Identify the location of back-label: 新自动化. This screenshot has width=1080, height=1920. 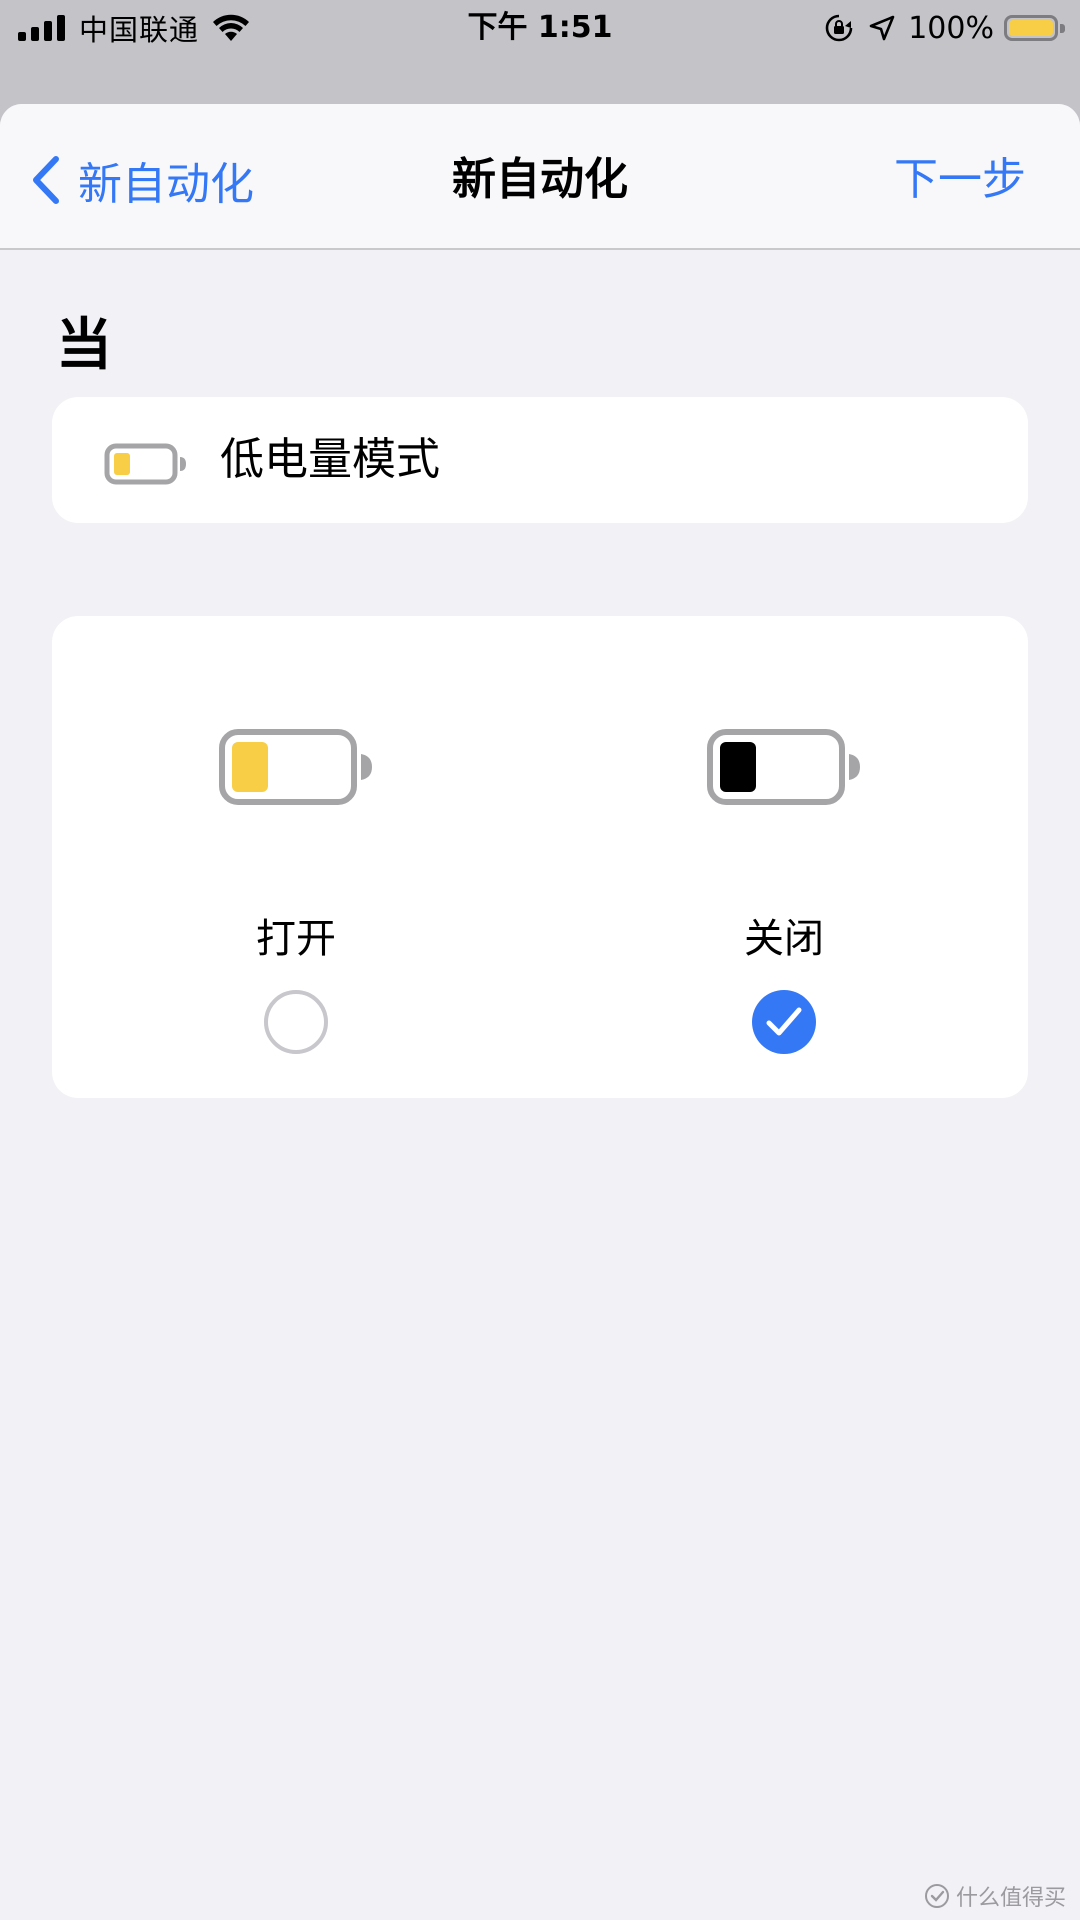
(166, 184).